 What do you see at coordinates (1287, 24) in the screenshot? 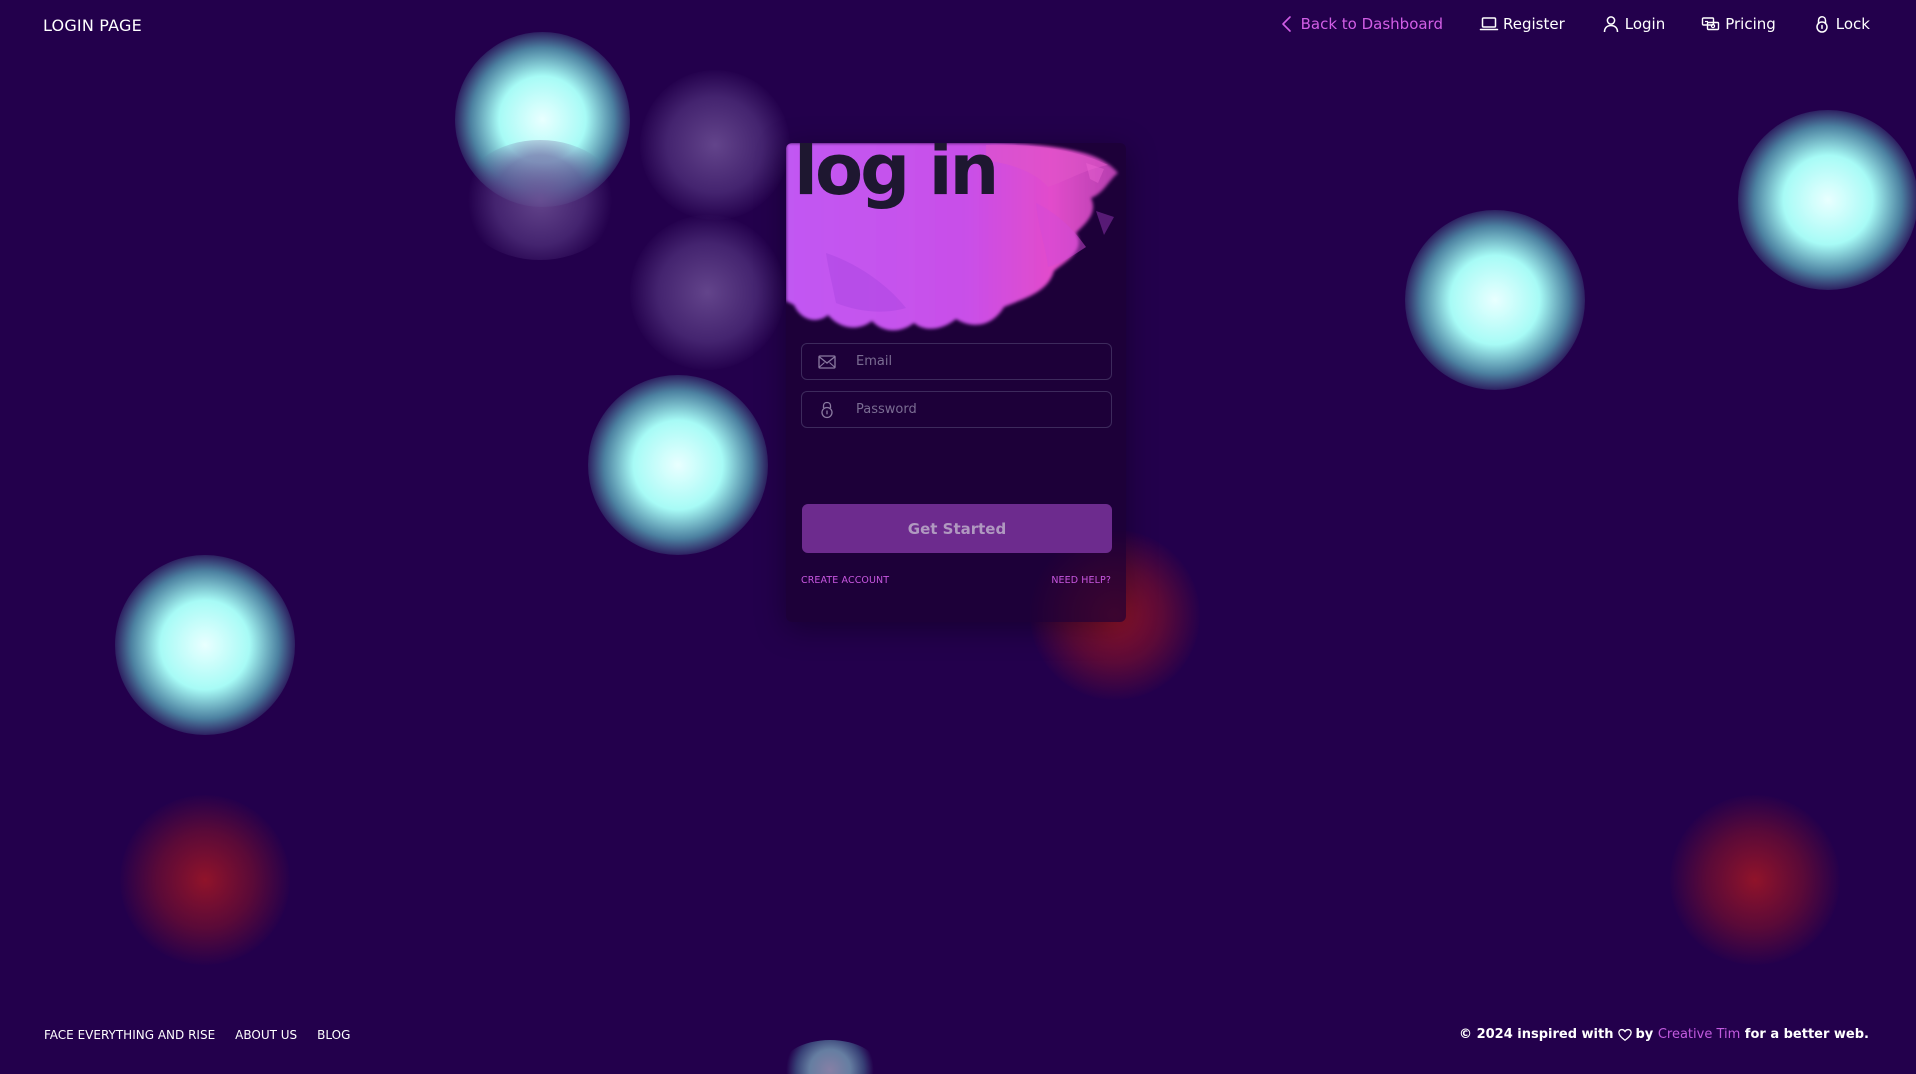
I see `chevron-left-icon` at bounding box center [1287, 24].